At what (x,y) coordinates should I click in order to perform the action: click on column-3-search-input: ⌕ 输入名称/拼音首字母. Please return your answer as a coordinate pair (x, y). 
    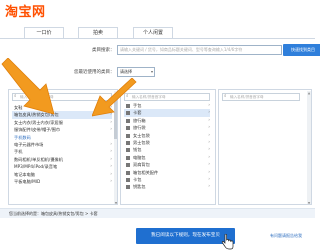
    Looking at the image, I should click on (261, 97).